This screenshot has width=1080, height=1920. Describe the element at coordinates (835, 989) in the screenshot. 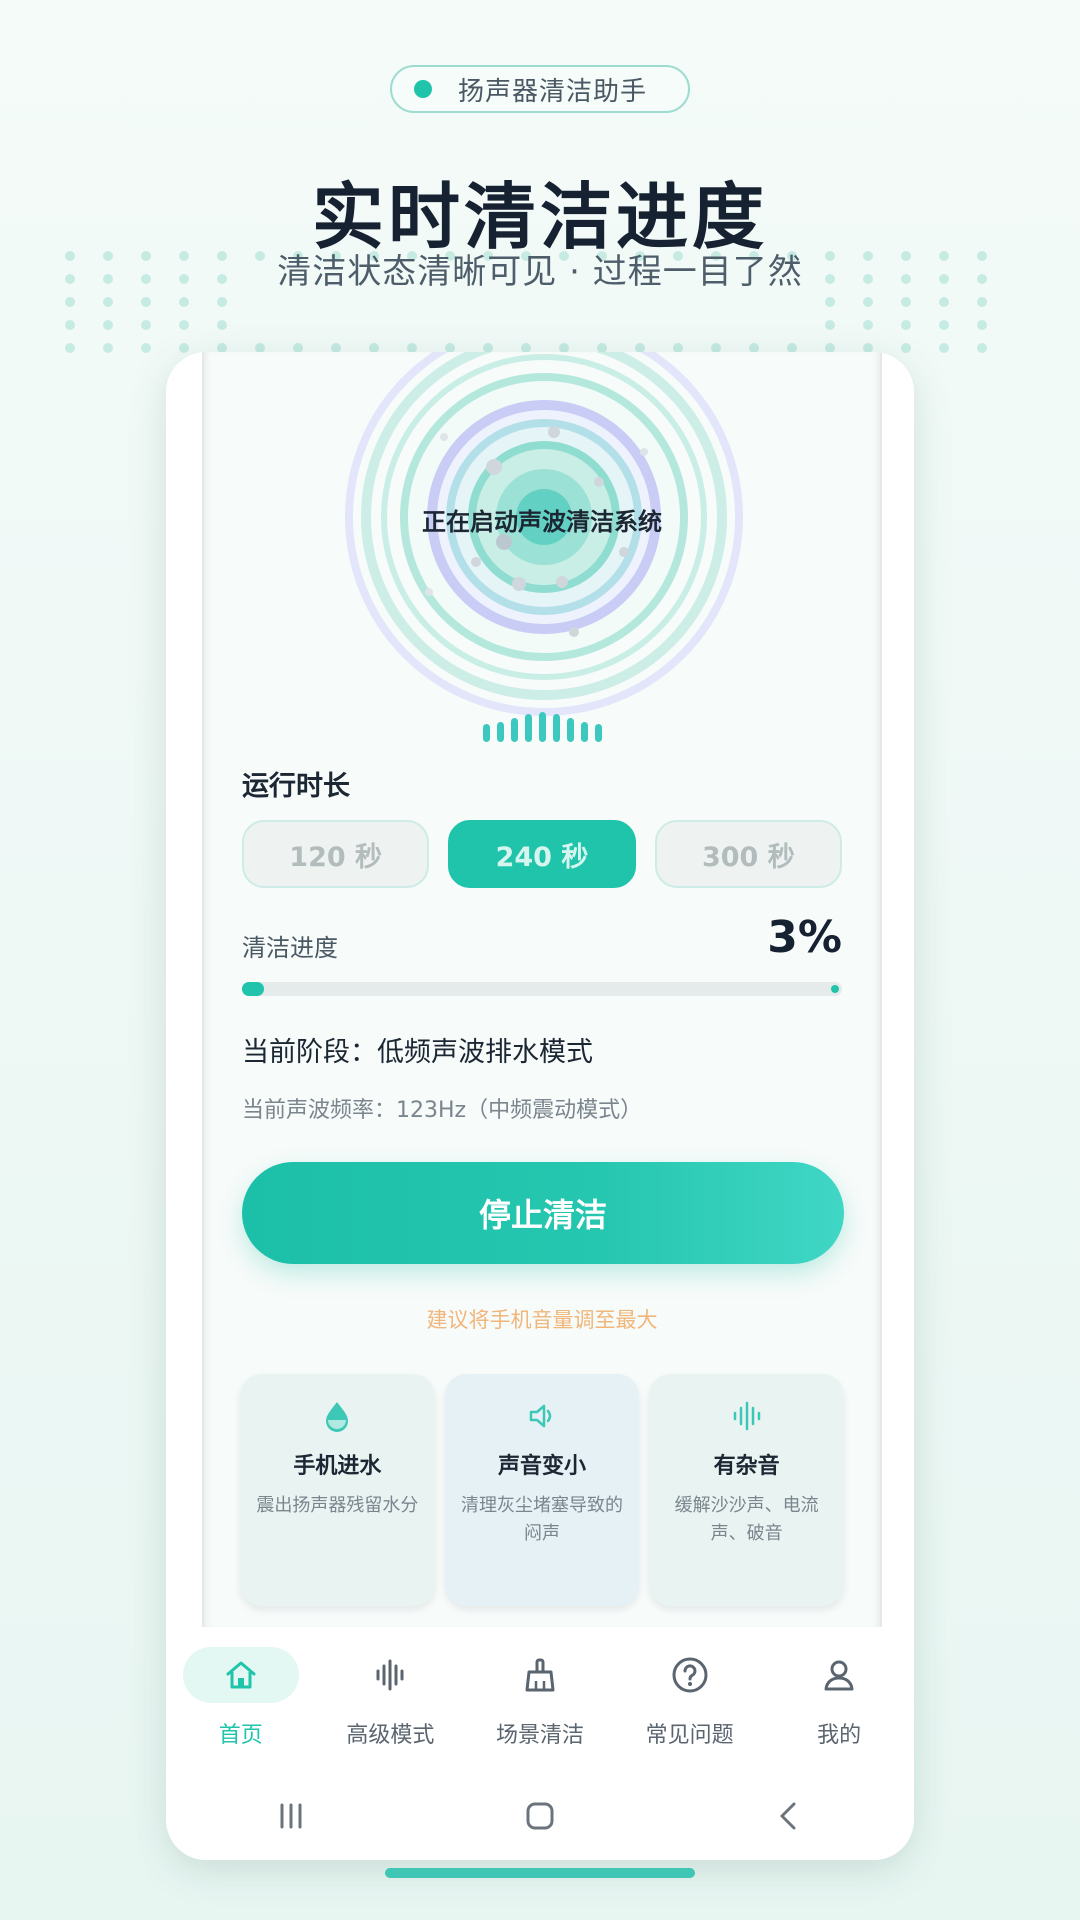

I see `progress-end-dot` at that location.